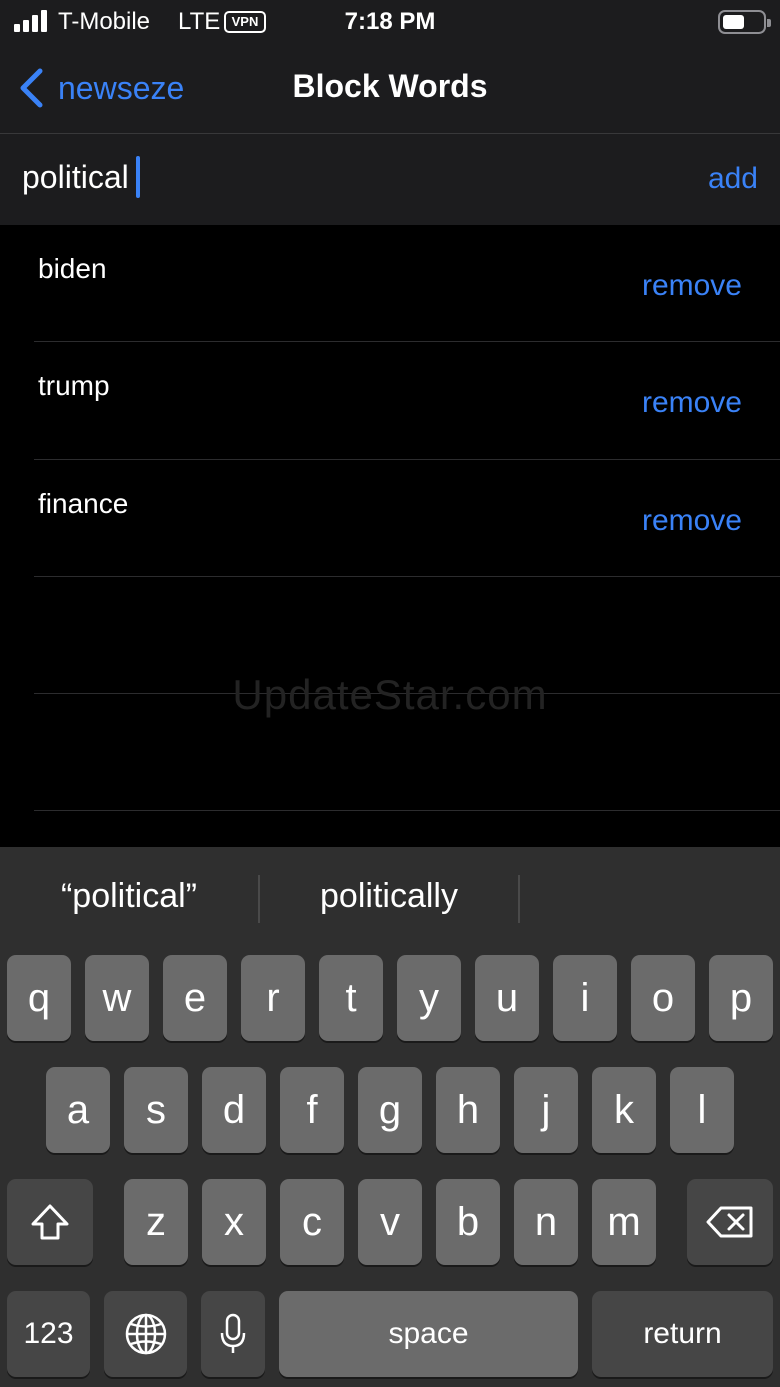 The height and width of the screenshot is (1387, 780). What do you see at coordinates (428, 1334) in the screenshot?
I see `space-key: space` at bounding box center [428, 1334].